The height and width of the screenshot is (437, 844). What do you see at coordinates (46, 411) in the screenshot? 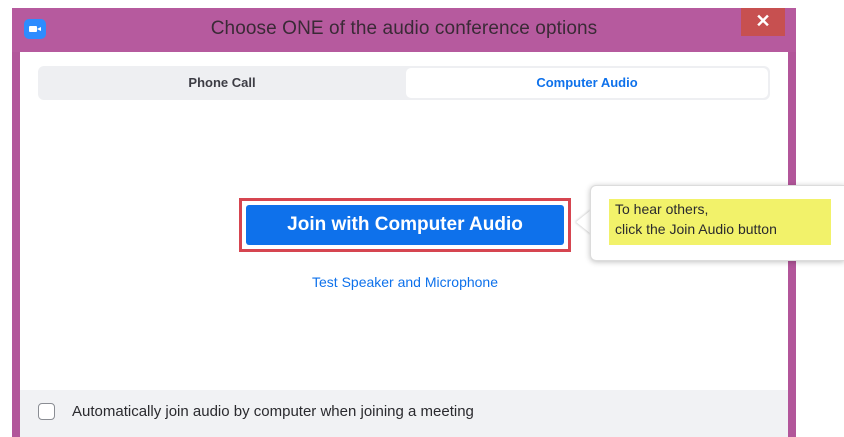
I see `auto-join-audio-checkbox` at bounding box center [46, 411].